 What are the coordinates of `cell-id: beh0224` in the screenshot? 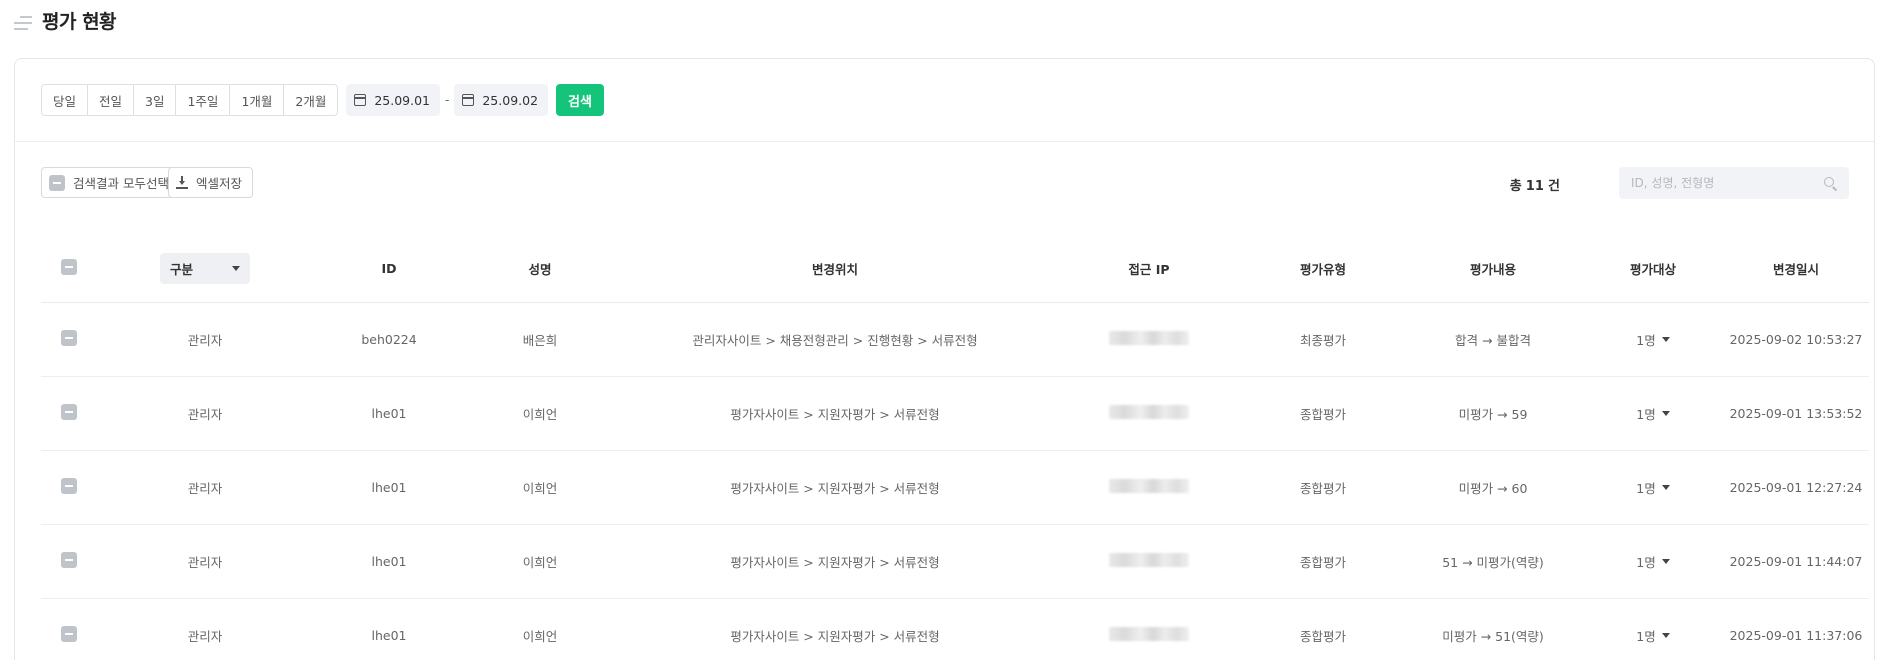 It's located at (389, 339).